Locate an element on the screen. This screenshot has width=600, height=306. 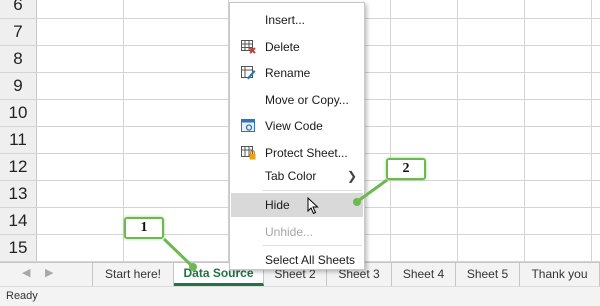
sheet-tab-thank-you: Thank you is located at coordinates (560, 274).